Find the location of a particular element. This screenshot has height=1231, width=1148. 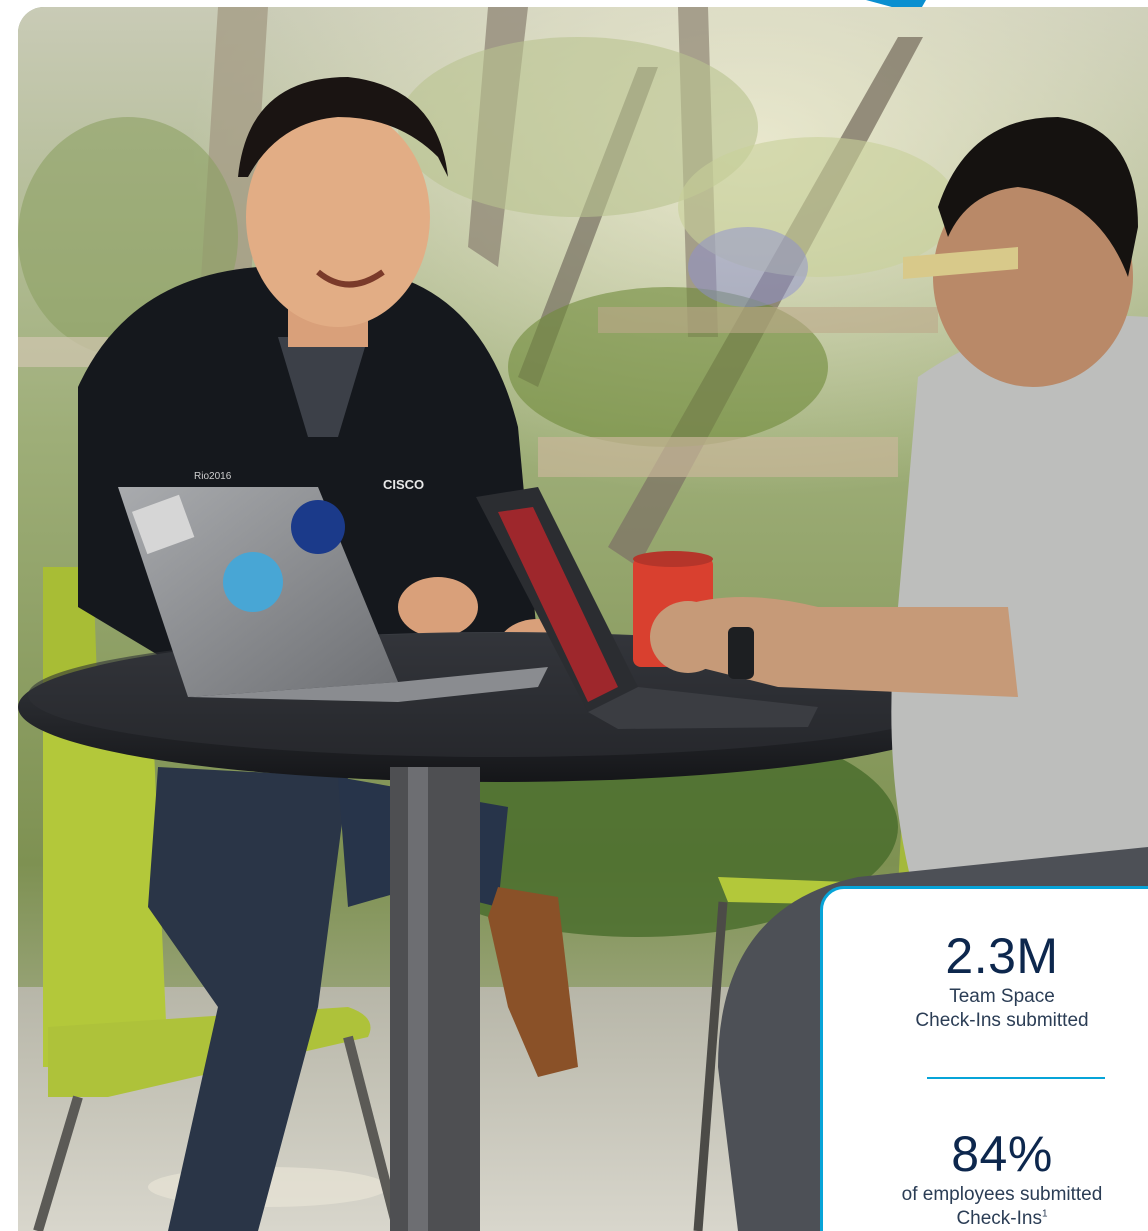

stat-check-ins-label-line2: Check-Ins submitted is located at coordinates (1002, 1020).